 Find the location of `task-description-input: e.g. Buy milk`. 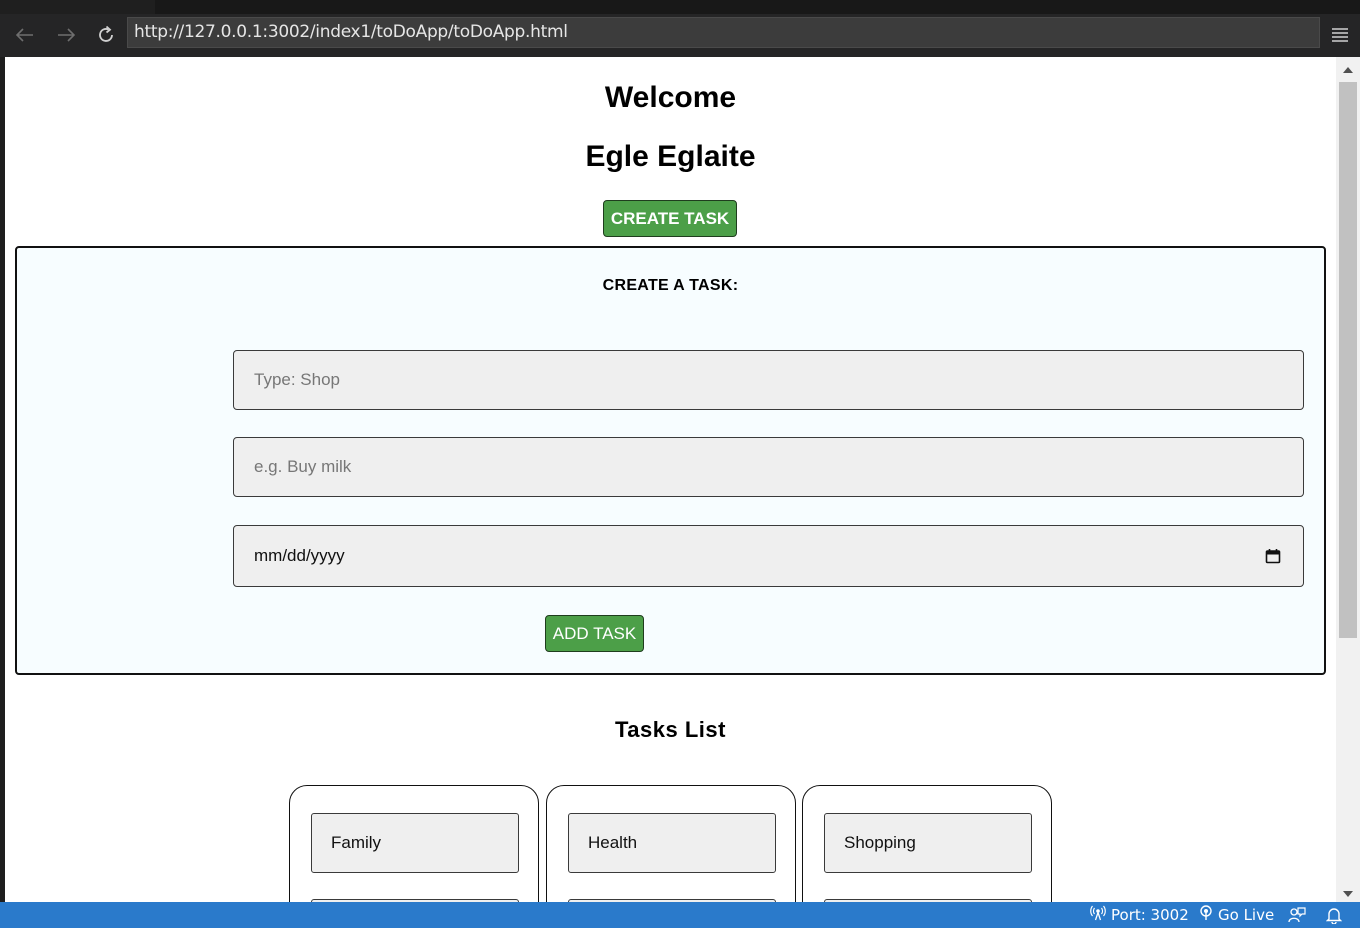

task-description-input: e.g. Buy milk is located at coordinates (768, 467).